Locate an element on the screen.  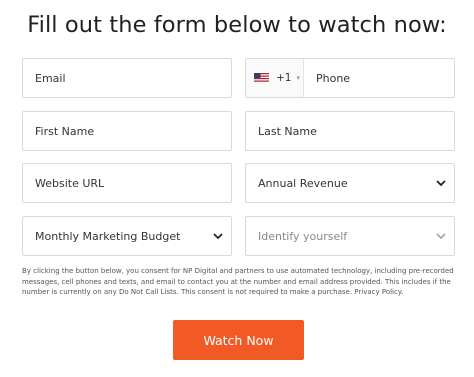
website-url-placeholder: Website URL is located at coordinates (70, 183).